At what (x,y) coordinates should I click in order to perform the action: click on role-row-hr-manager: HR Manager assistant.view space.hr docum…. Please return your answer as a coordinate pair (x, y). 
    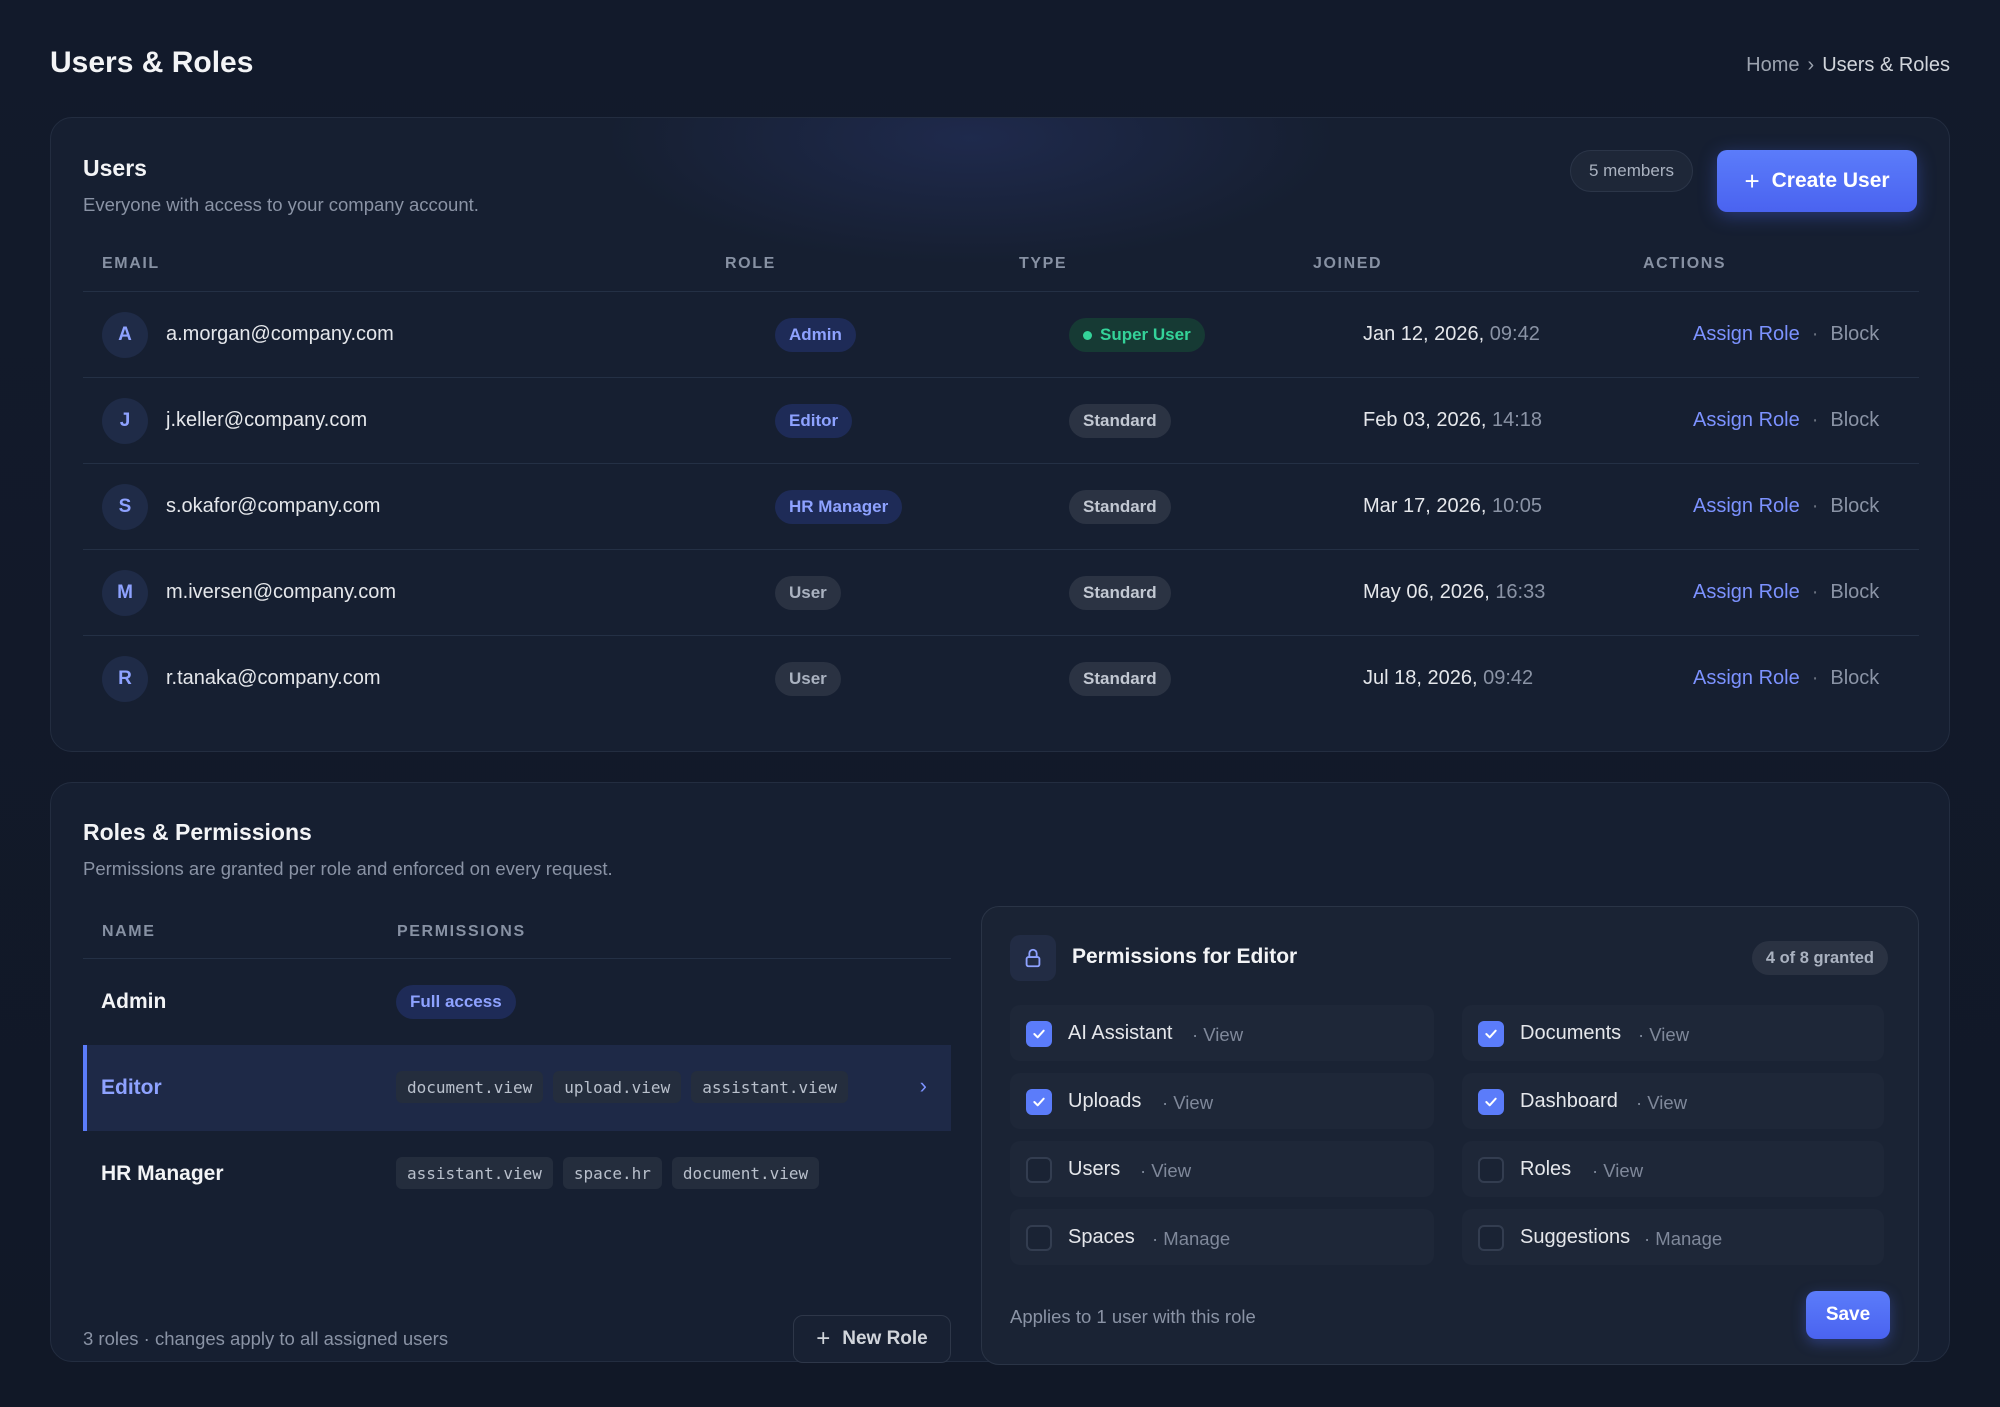
    Looking at the image, I should click on (517, 1174).